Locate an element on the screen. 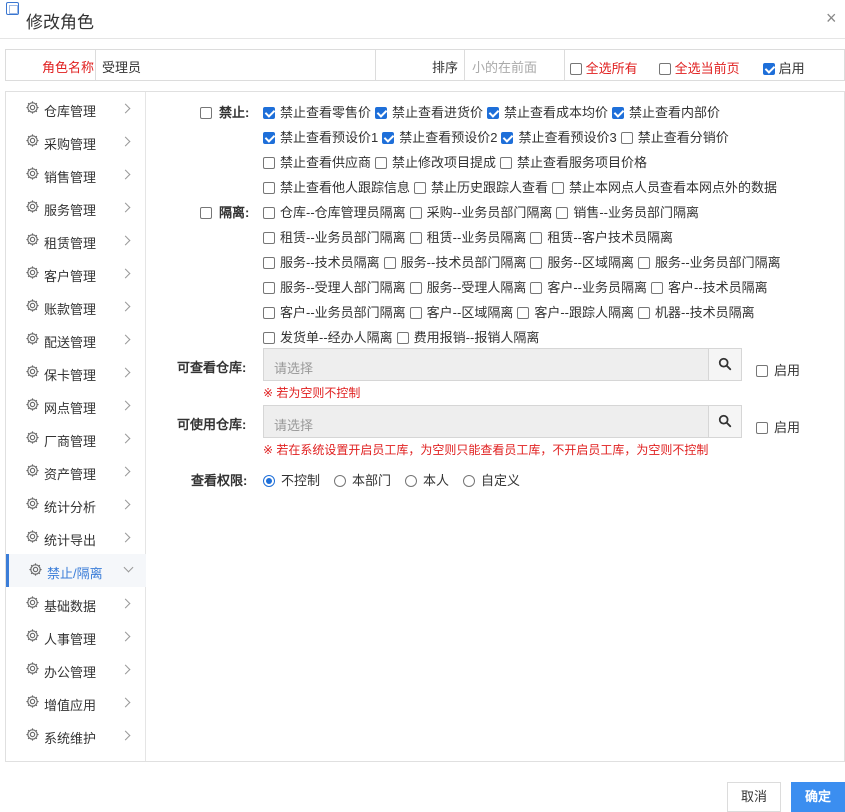 The height and width of the screenshot is (812, 845). sidebar-item: 配送管理 is located at coordinates (76, 339).